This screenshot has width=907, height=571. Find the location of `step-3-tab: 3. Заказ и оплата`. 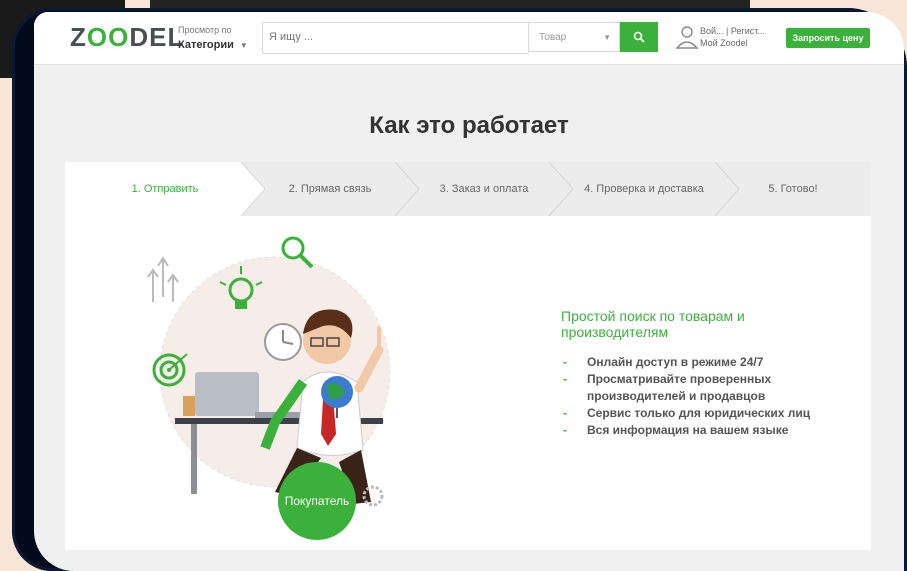

step-3-tab: 3. Заказ и оплата is located at coordinates (484, 189).